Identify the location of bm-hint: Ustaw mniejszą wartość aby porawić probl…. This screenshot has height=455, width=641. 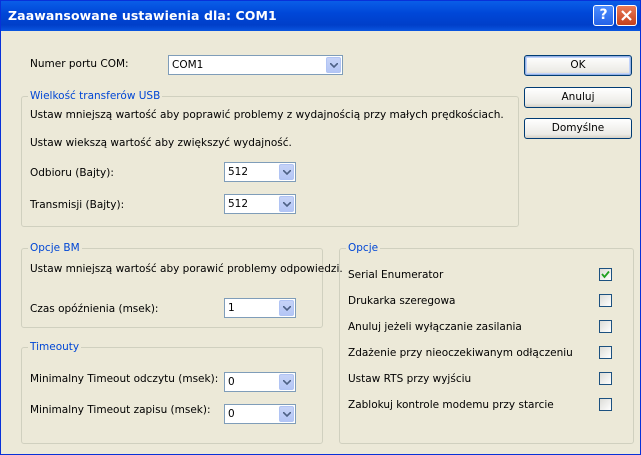
(186, 269).